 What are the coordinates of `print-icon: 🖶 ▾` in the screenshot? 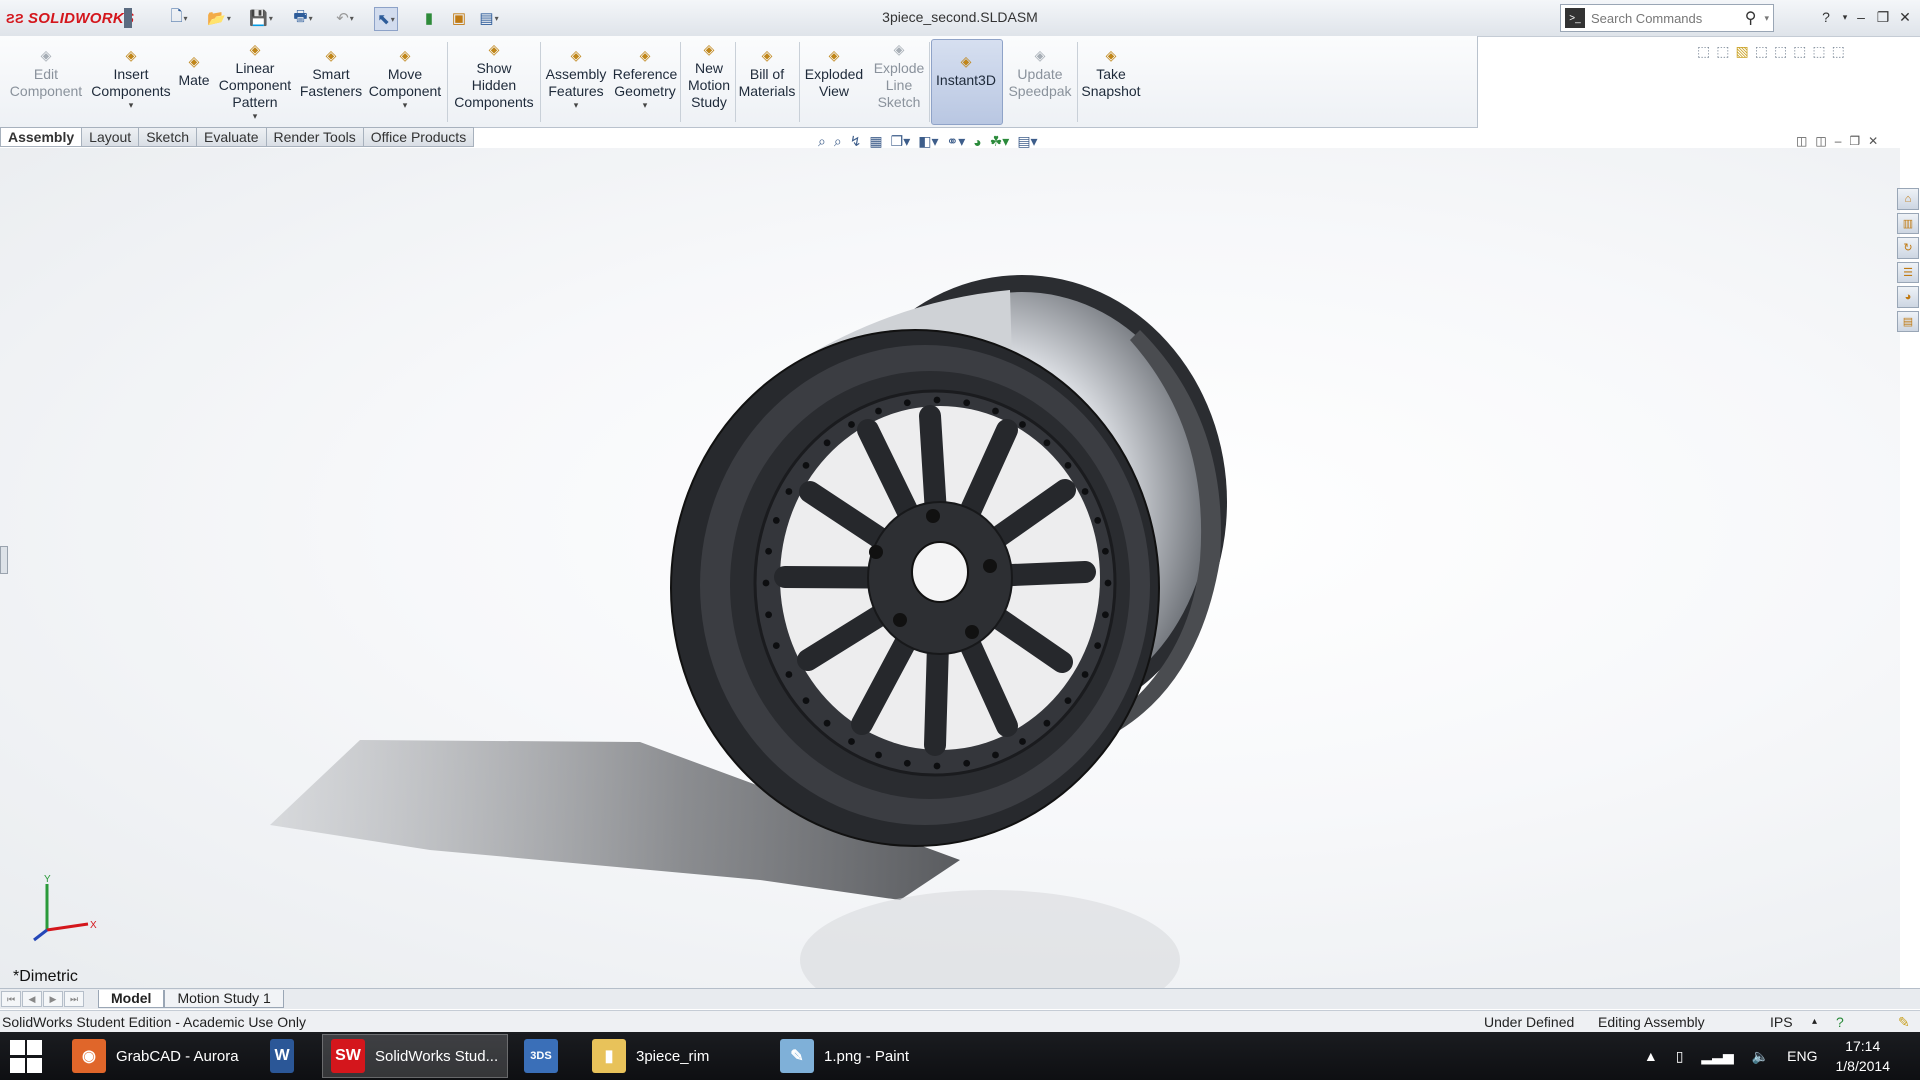 It's located at (303, 18).